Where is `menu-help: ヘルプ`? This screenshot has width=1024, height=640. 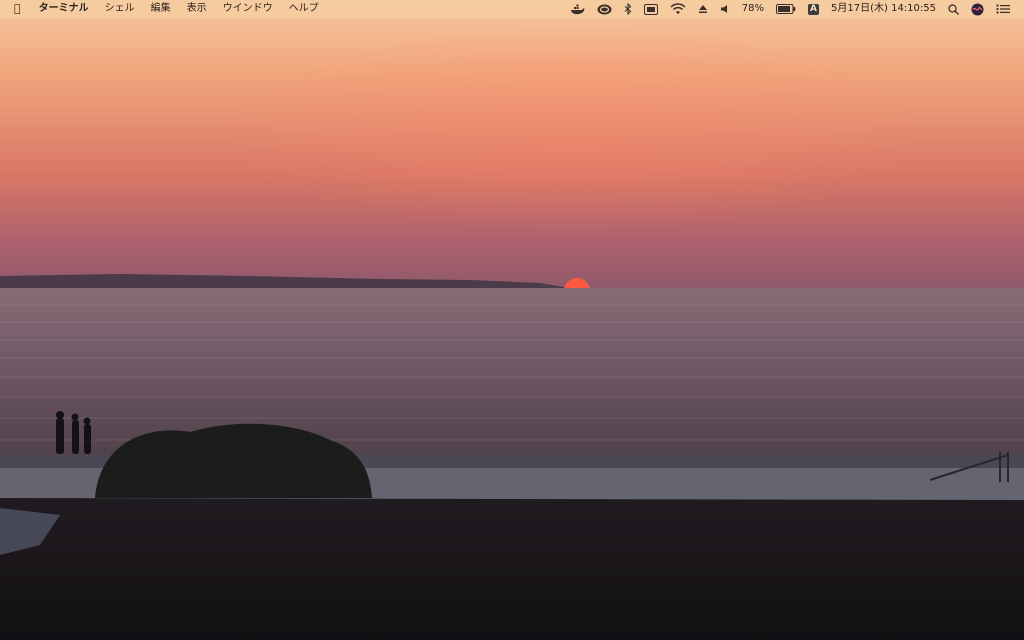
menu-help: ヘルプ is located at coordinates (304, 9).